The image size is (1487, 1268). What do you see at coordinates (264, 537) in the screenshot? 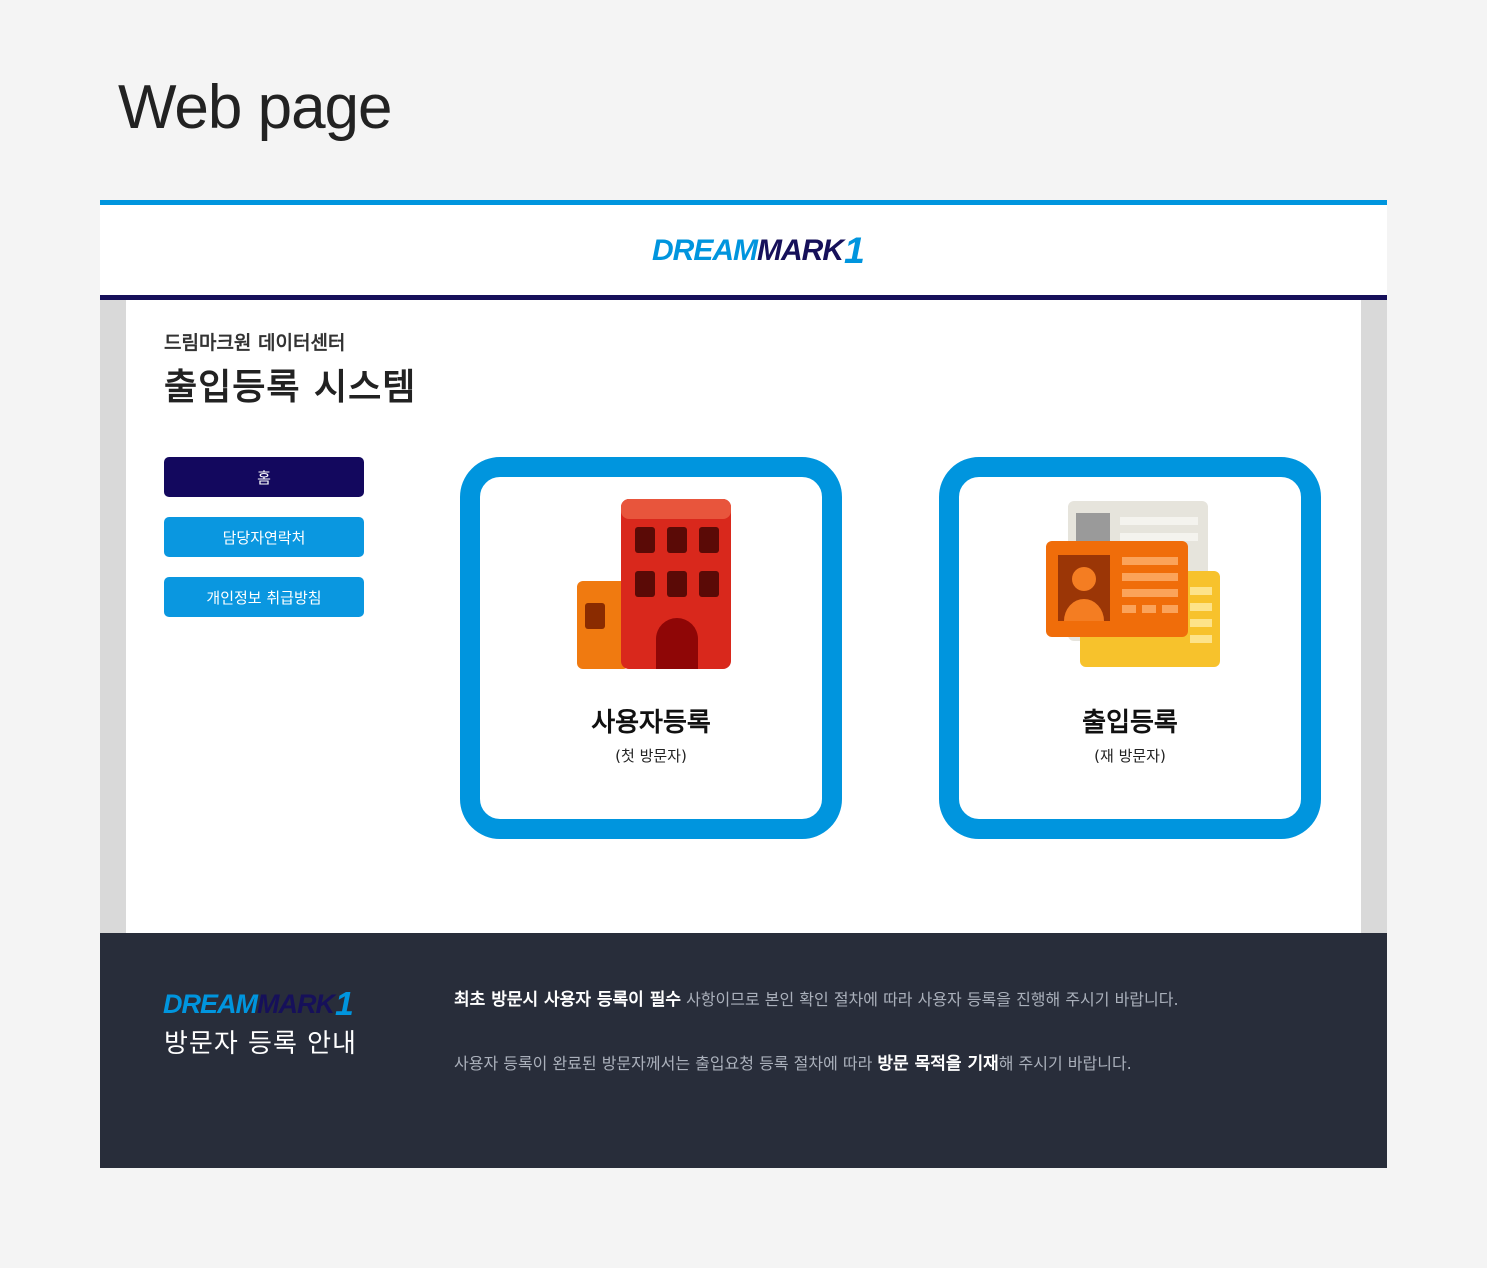
I see `contact-button: 담당자연락처` at bounding box center [264, 537].